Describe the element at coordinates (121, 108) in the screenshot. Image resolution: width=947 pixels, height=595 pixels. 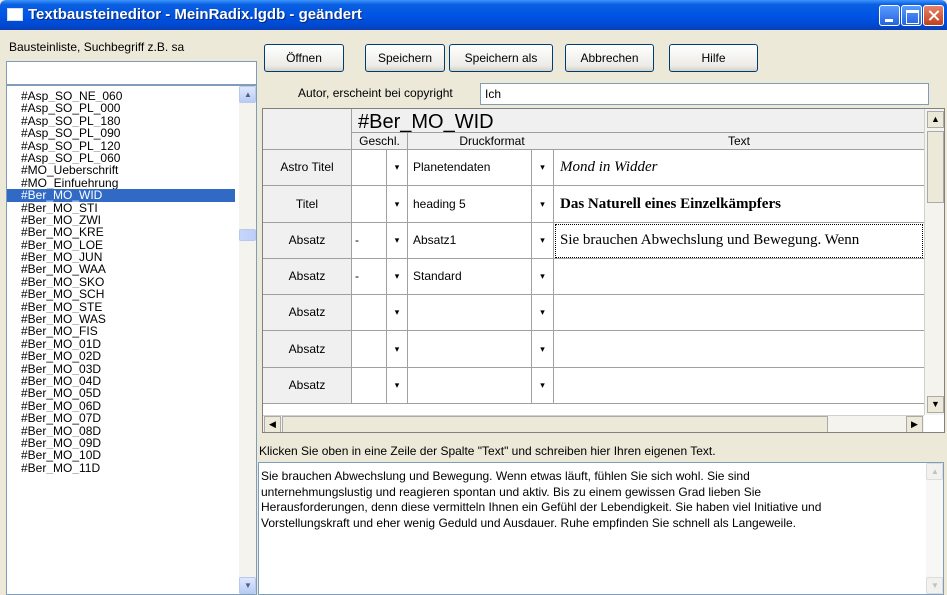
I see `list-item: #Asp_SO_PL_000` at that location.